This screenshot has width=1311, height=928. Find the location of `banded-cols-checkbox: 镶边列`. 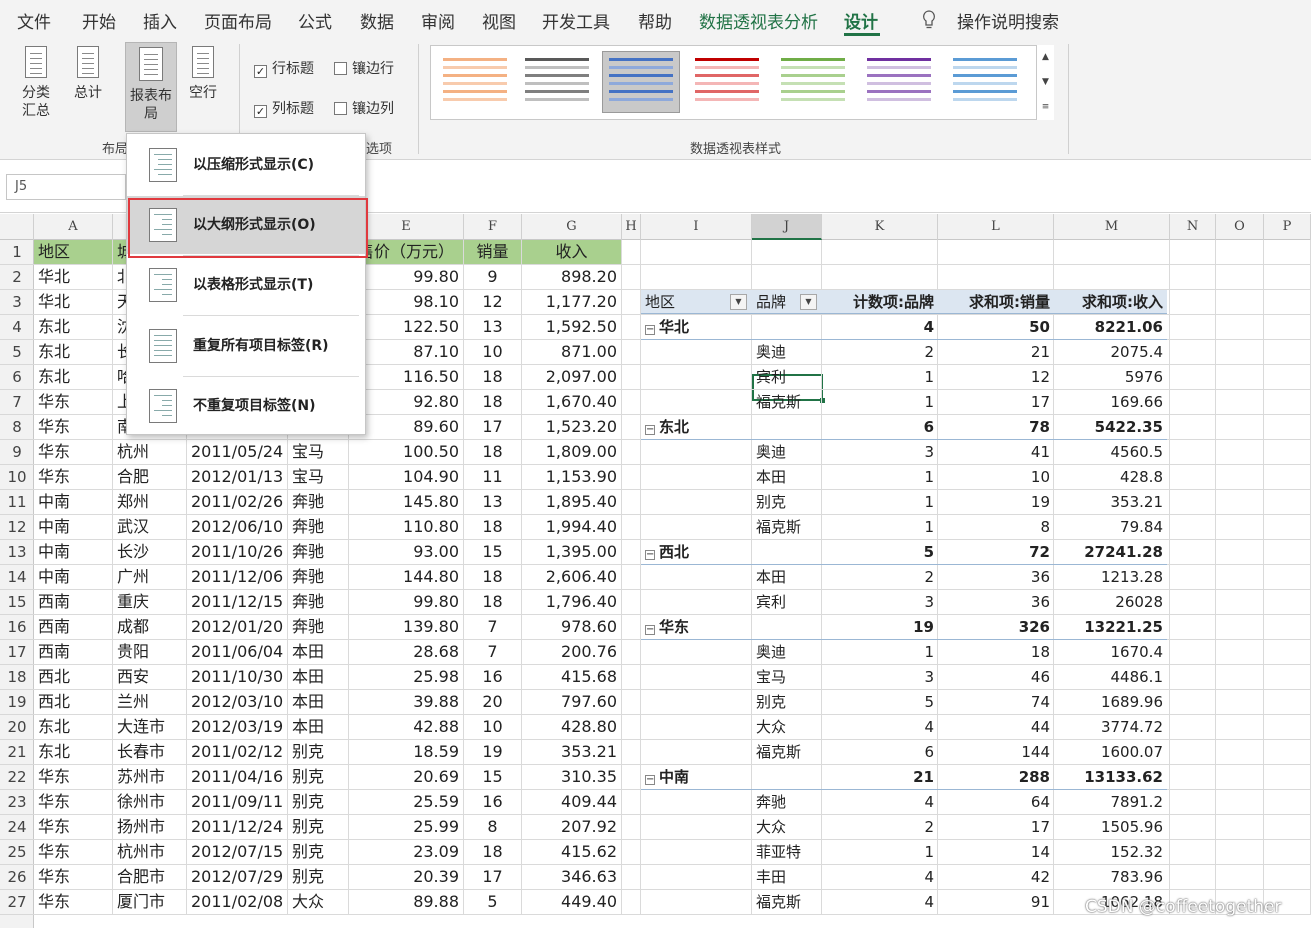

banded-cols-checkbox: 镶边列 is located at coordinates (364, 108).